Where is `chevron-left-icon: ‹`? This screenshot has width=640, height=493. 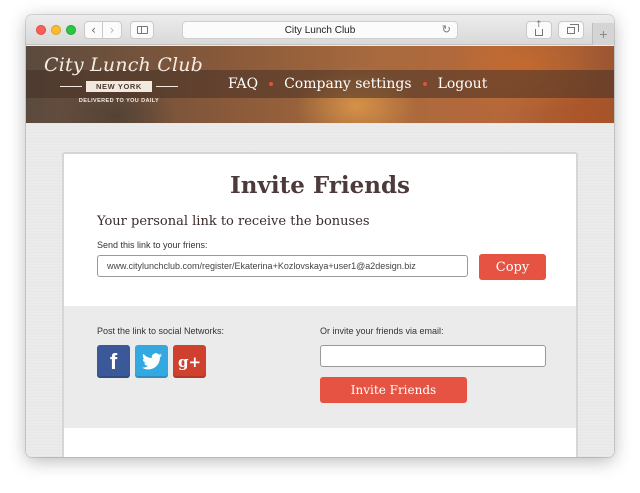 chevron-left-icon: ‹ is located at coordinates (93, 30).